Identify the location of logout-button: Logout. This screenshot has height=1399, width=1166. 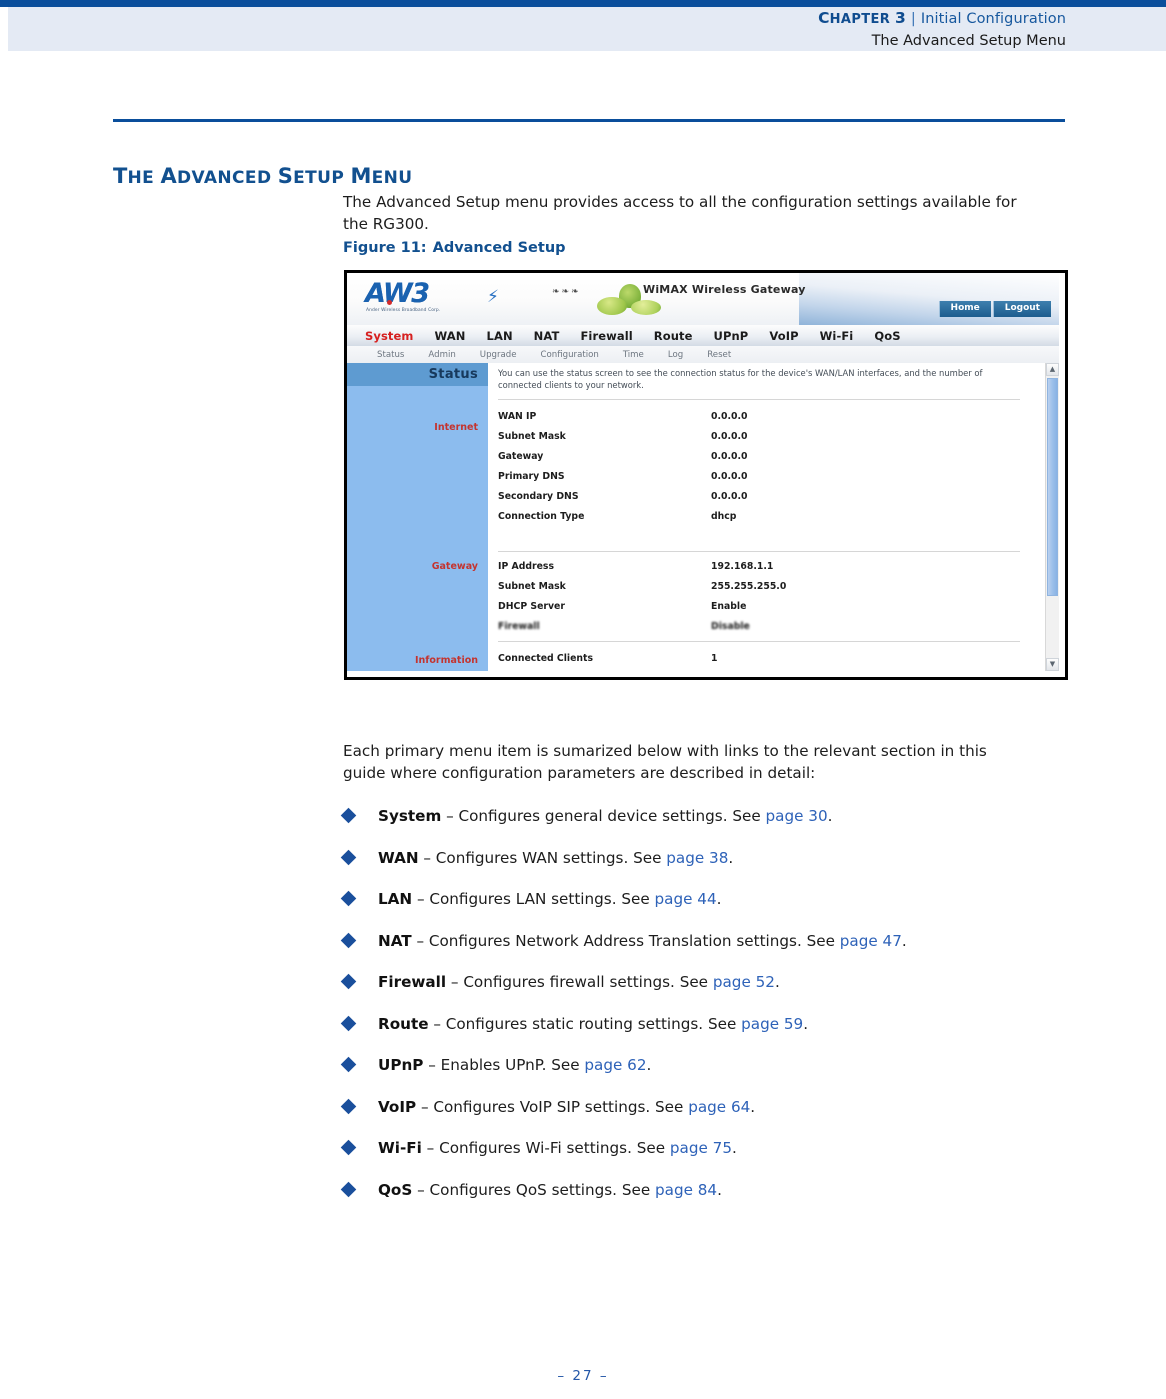
(1021, 309).